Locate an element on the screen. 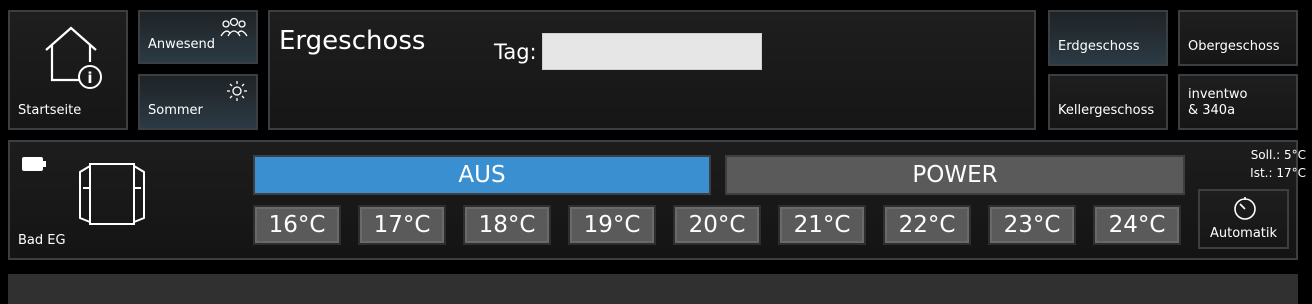 The width and height of the screenshot is (1312, 304). presence-tile: Anwesend is located at coordinates (198, 37).